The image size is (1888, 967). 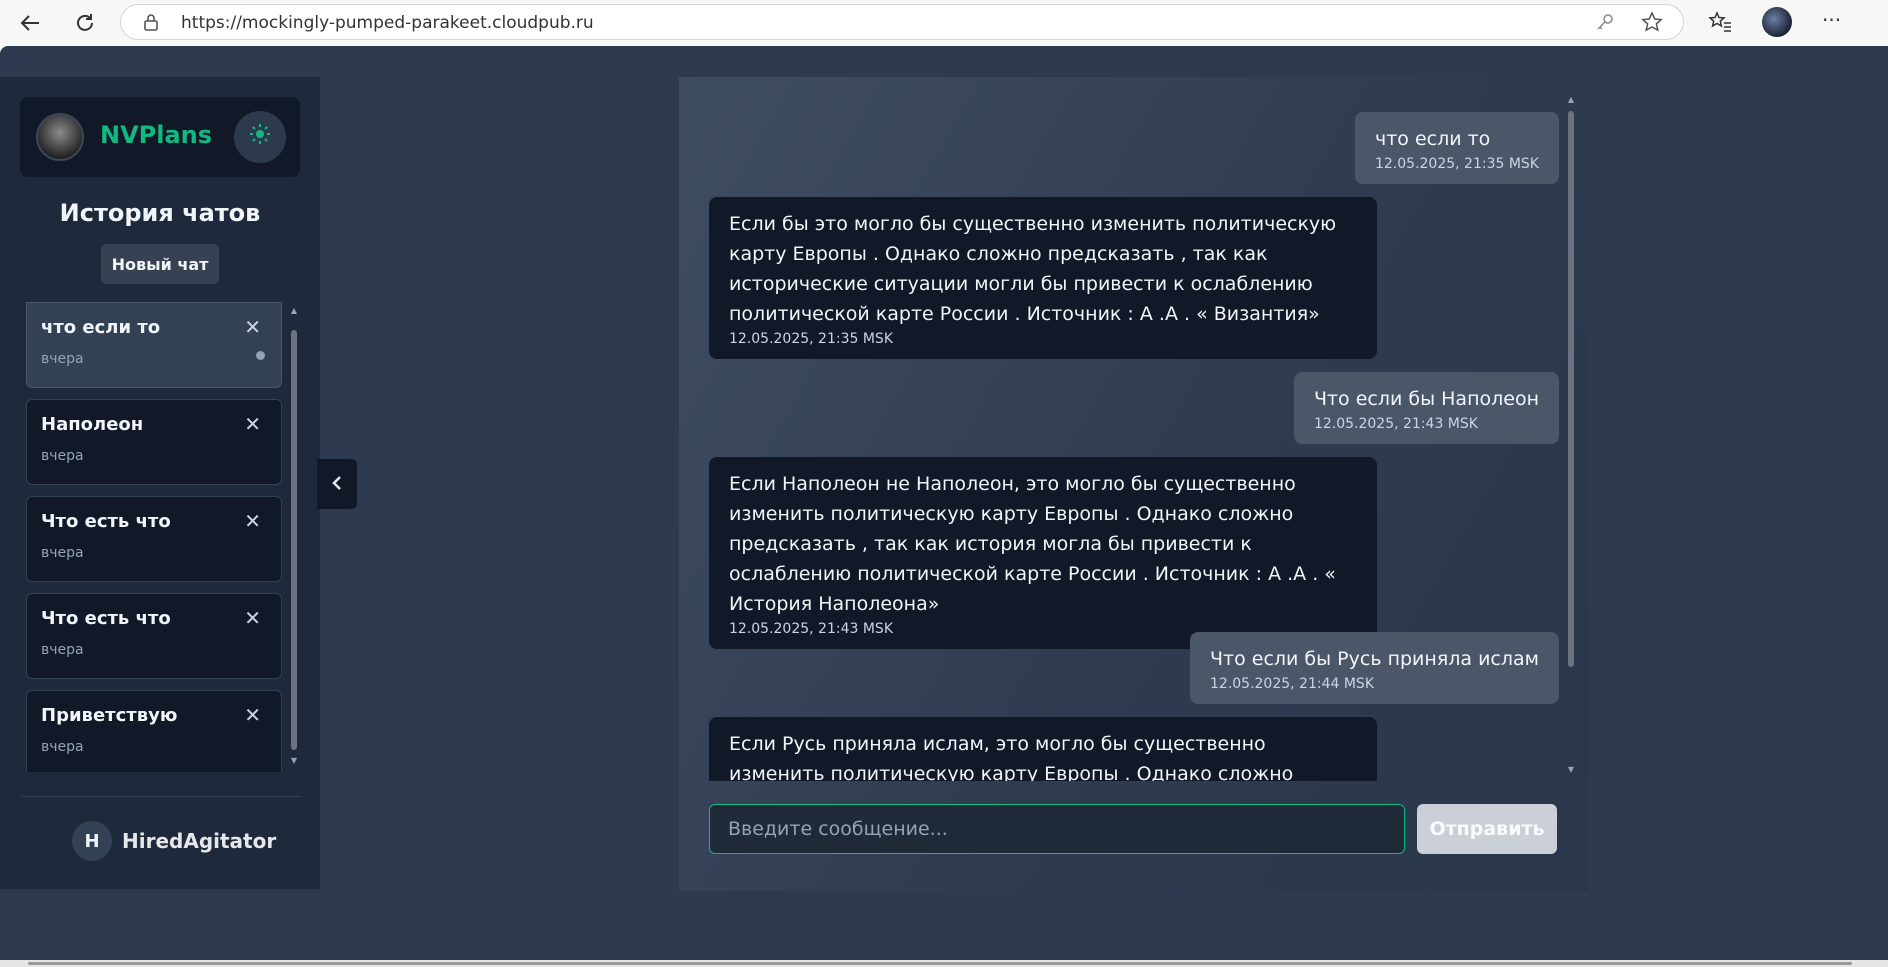 I want to click on collapse-sidebar-button, so click(x=337, y=484).